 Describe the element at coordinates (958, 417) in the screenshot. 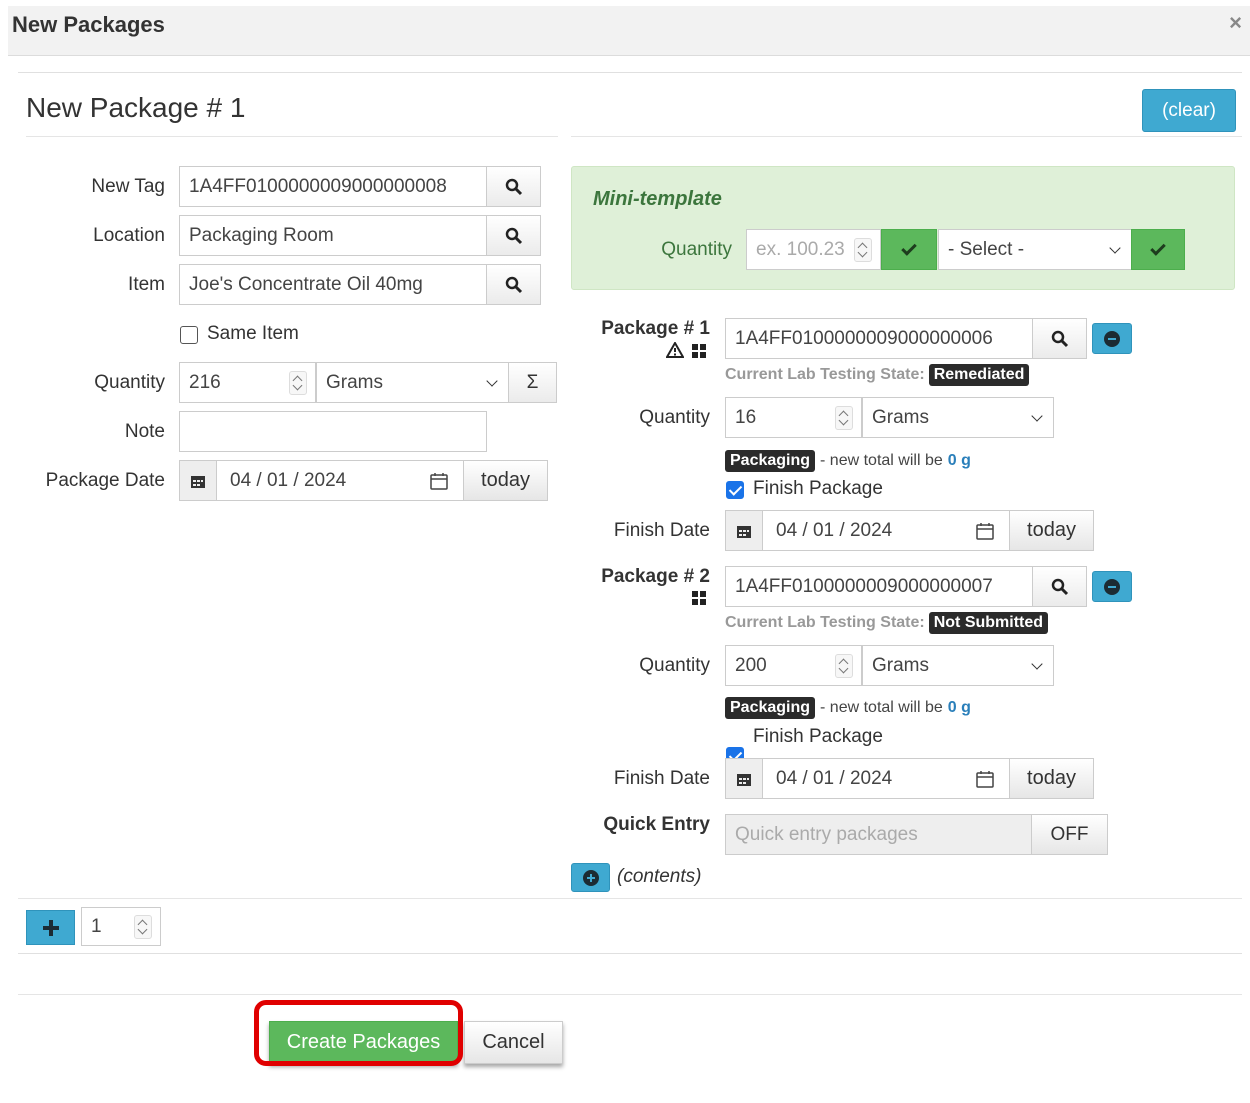

I see `source-package-1-unit-select: Grams` at that location.